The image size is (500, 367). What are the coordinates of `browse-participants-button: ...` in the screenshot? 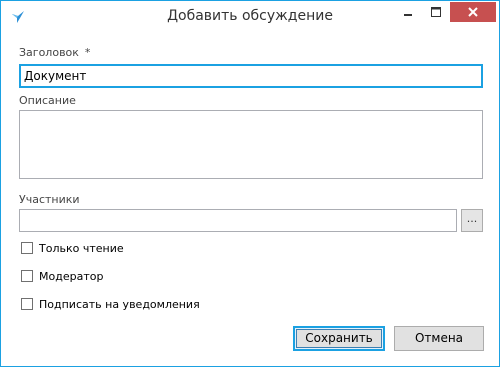 It's located at (472, 220).